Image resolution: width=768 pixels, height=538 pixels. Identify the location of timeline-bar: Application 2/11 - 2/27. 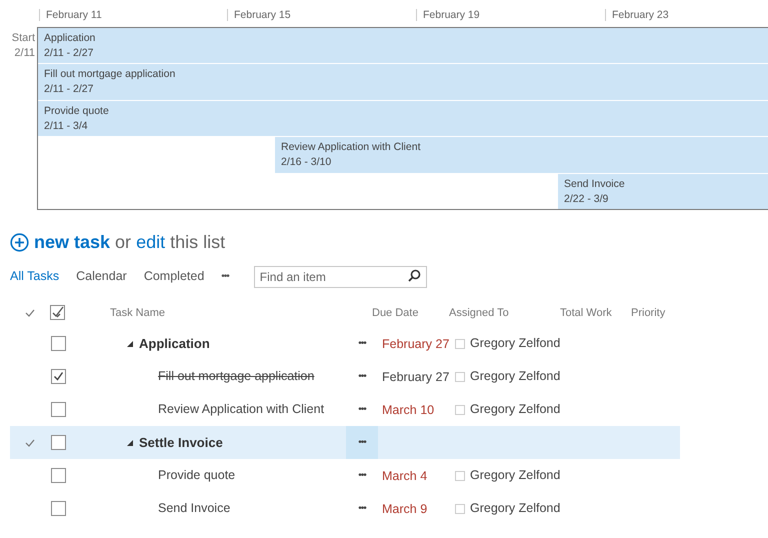
(403, 46).